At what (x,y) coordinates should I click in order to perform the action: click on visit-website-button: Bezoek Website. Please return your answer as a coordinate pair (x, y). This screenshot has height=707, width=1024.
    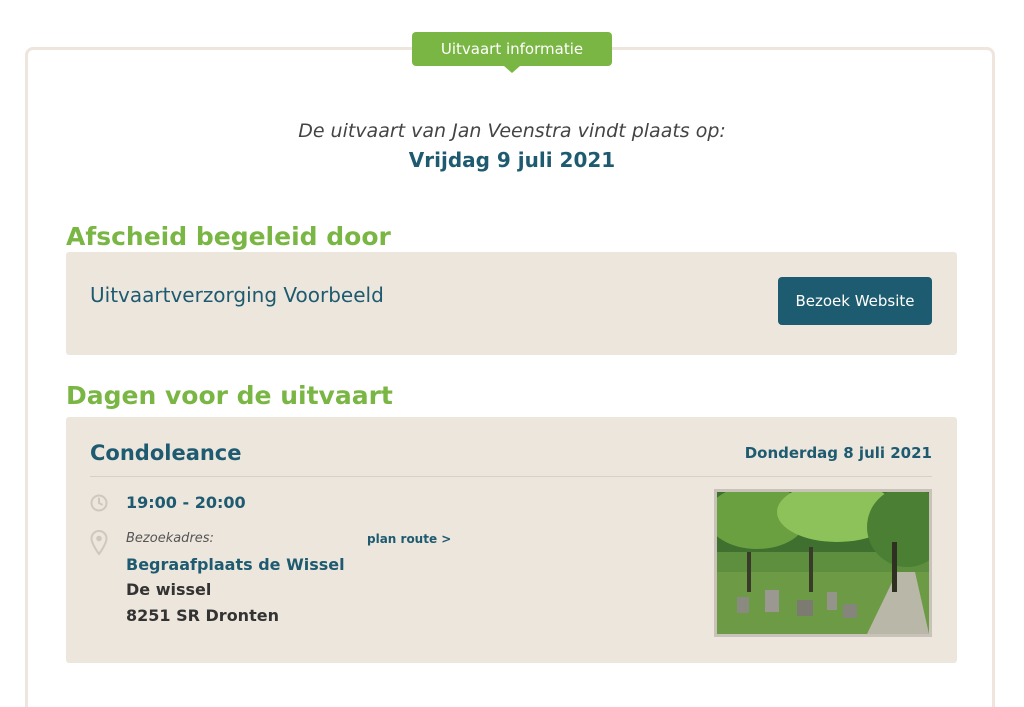
    Looking at the image, I should click on (855, 301).